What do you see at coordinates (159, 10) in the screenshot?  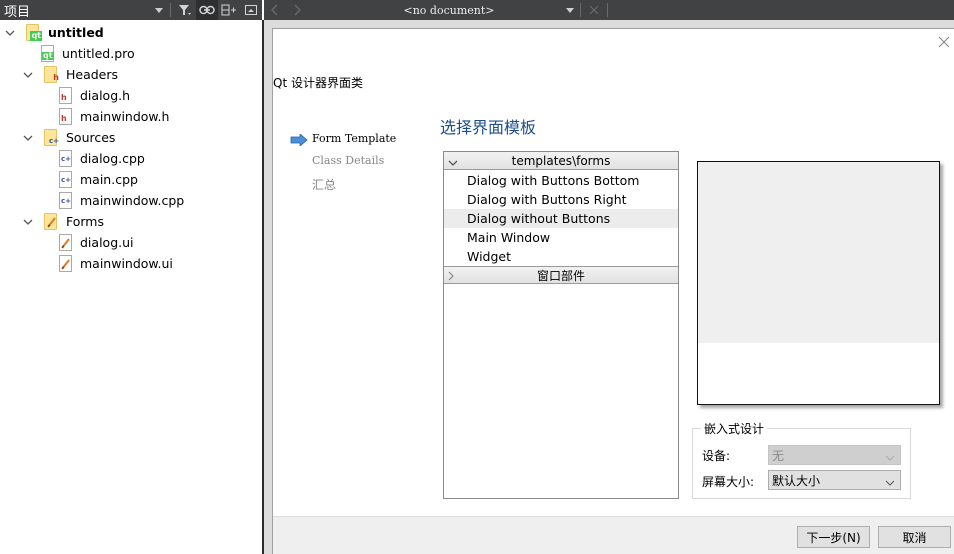 I see `view-selector-dropdown` at bounding box center [159, 10].